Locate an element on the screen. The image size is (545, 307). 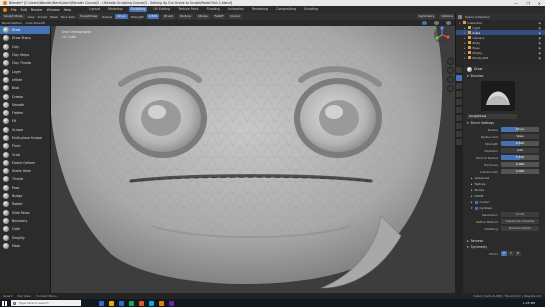
outliner-item-empty-001: ▸ Empty.001 ◉ is located at coordinates (500, 57).